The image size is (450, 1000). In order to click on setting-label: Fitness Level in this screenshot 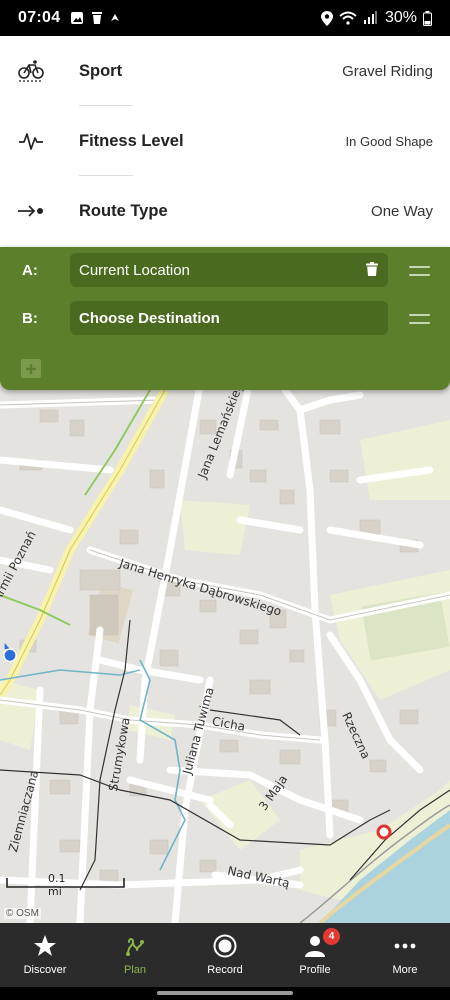, I will do `click(131, 140)`.